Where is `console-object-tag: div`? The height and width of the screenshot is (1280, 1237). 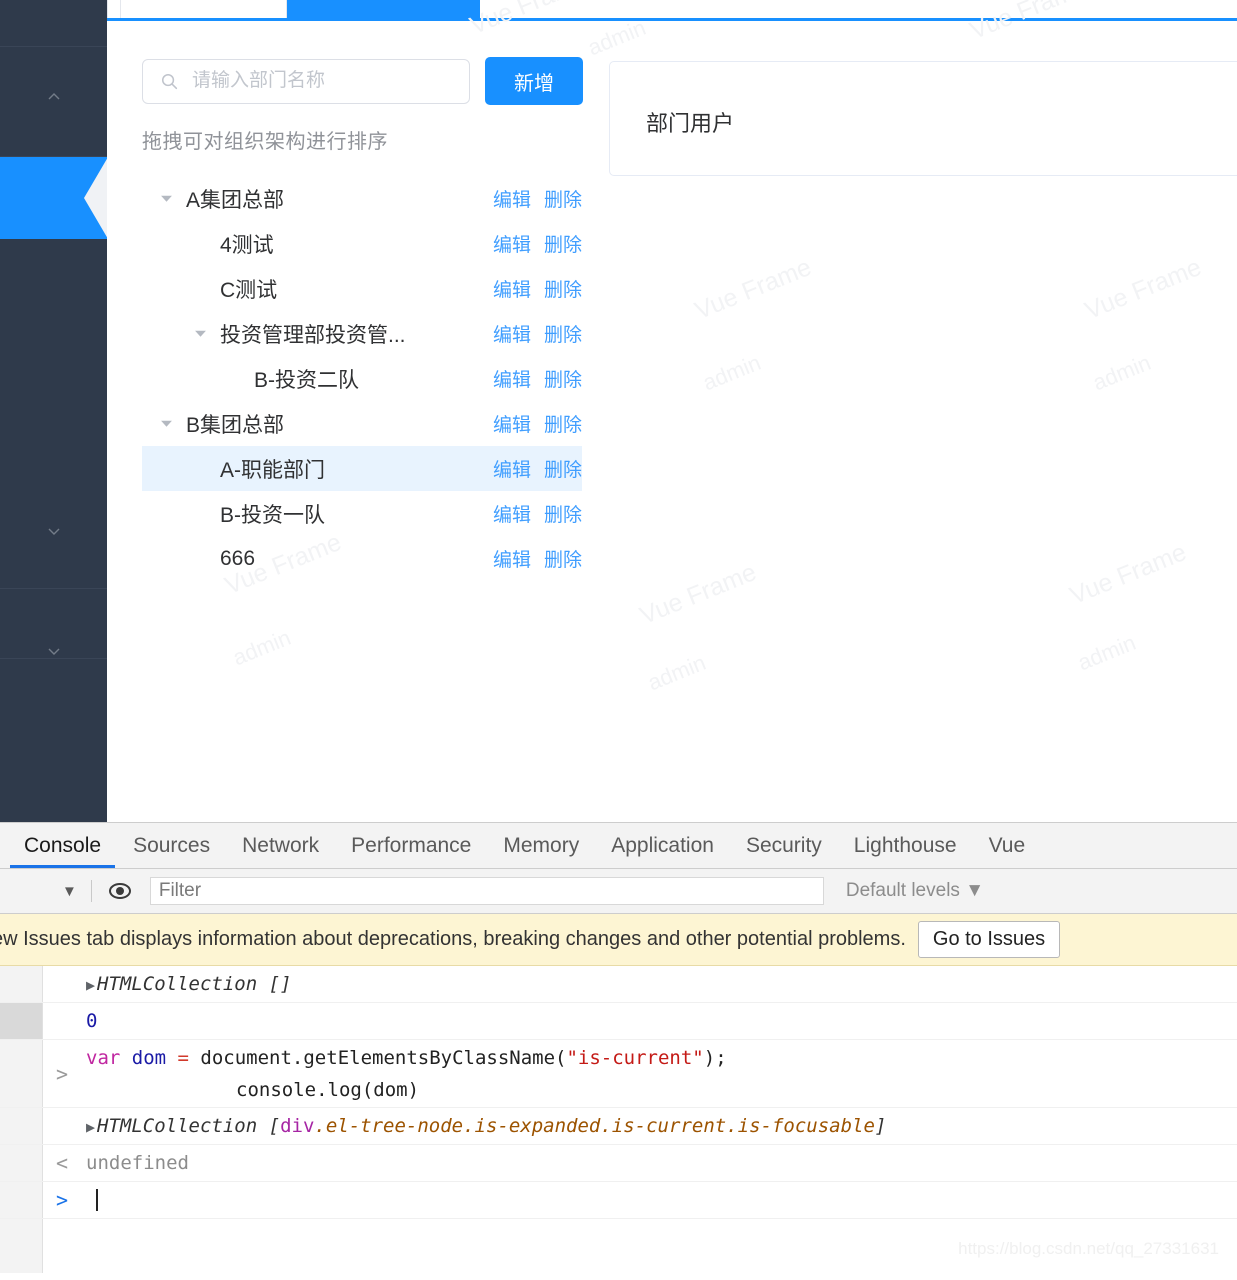
console-object-tag: div is located at coordinates (297, 1126).